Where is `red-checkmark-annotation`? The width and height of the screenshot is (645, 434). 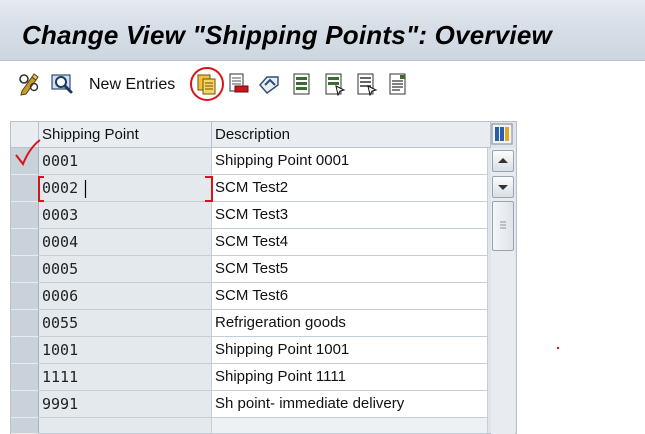 red-checkmark-annotation is located at coordinates (28, 152).